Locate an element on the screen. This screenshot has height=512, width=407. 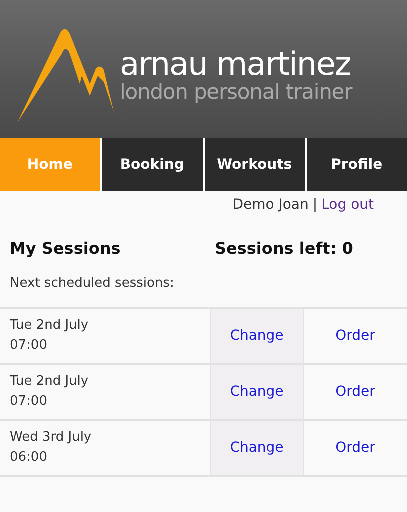
brand-name: arnau martinez is located at coordinates (236, 64).